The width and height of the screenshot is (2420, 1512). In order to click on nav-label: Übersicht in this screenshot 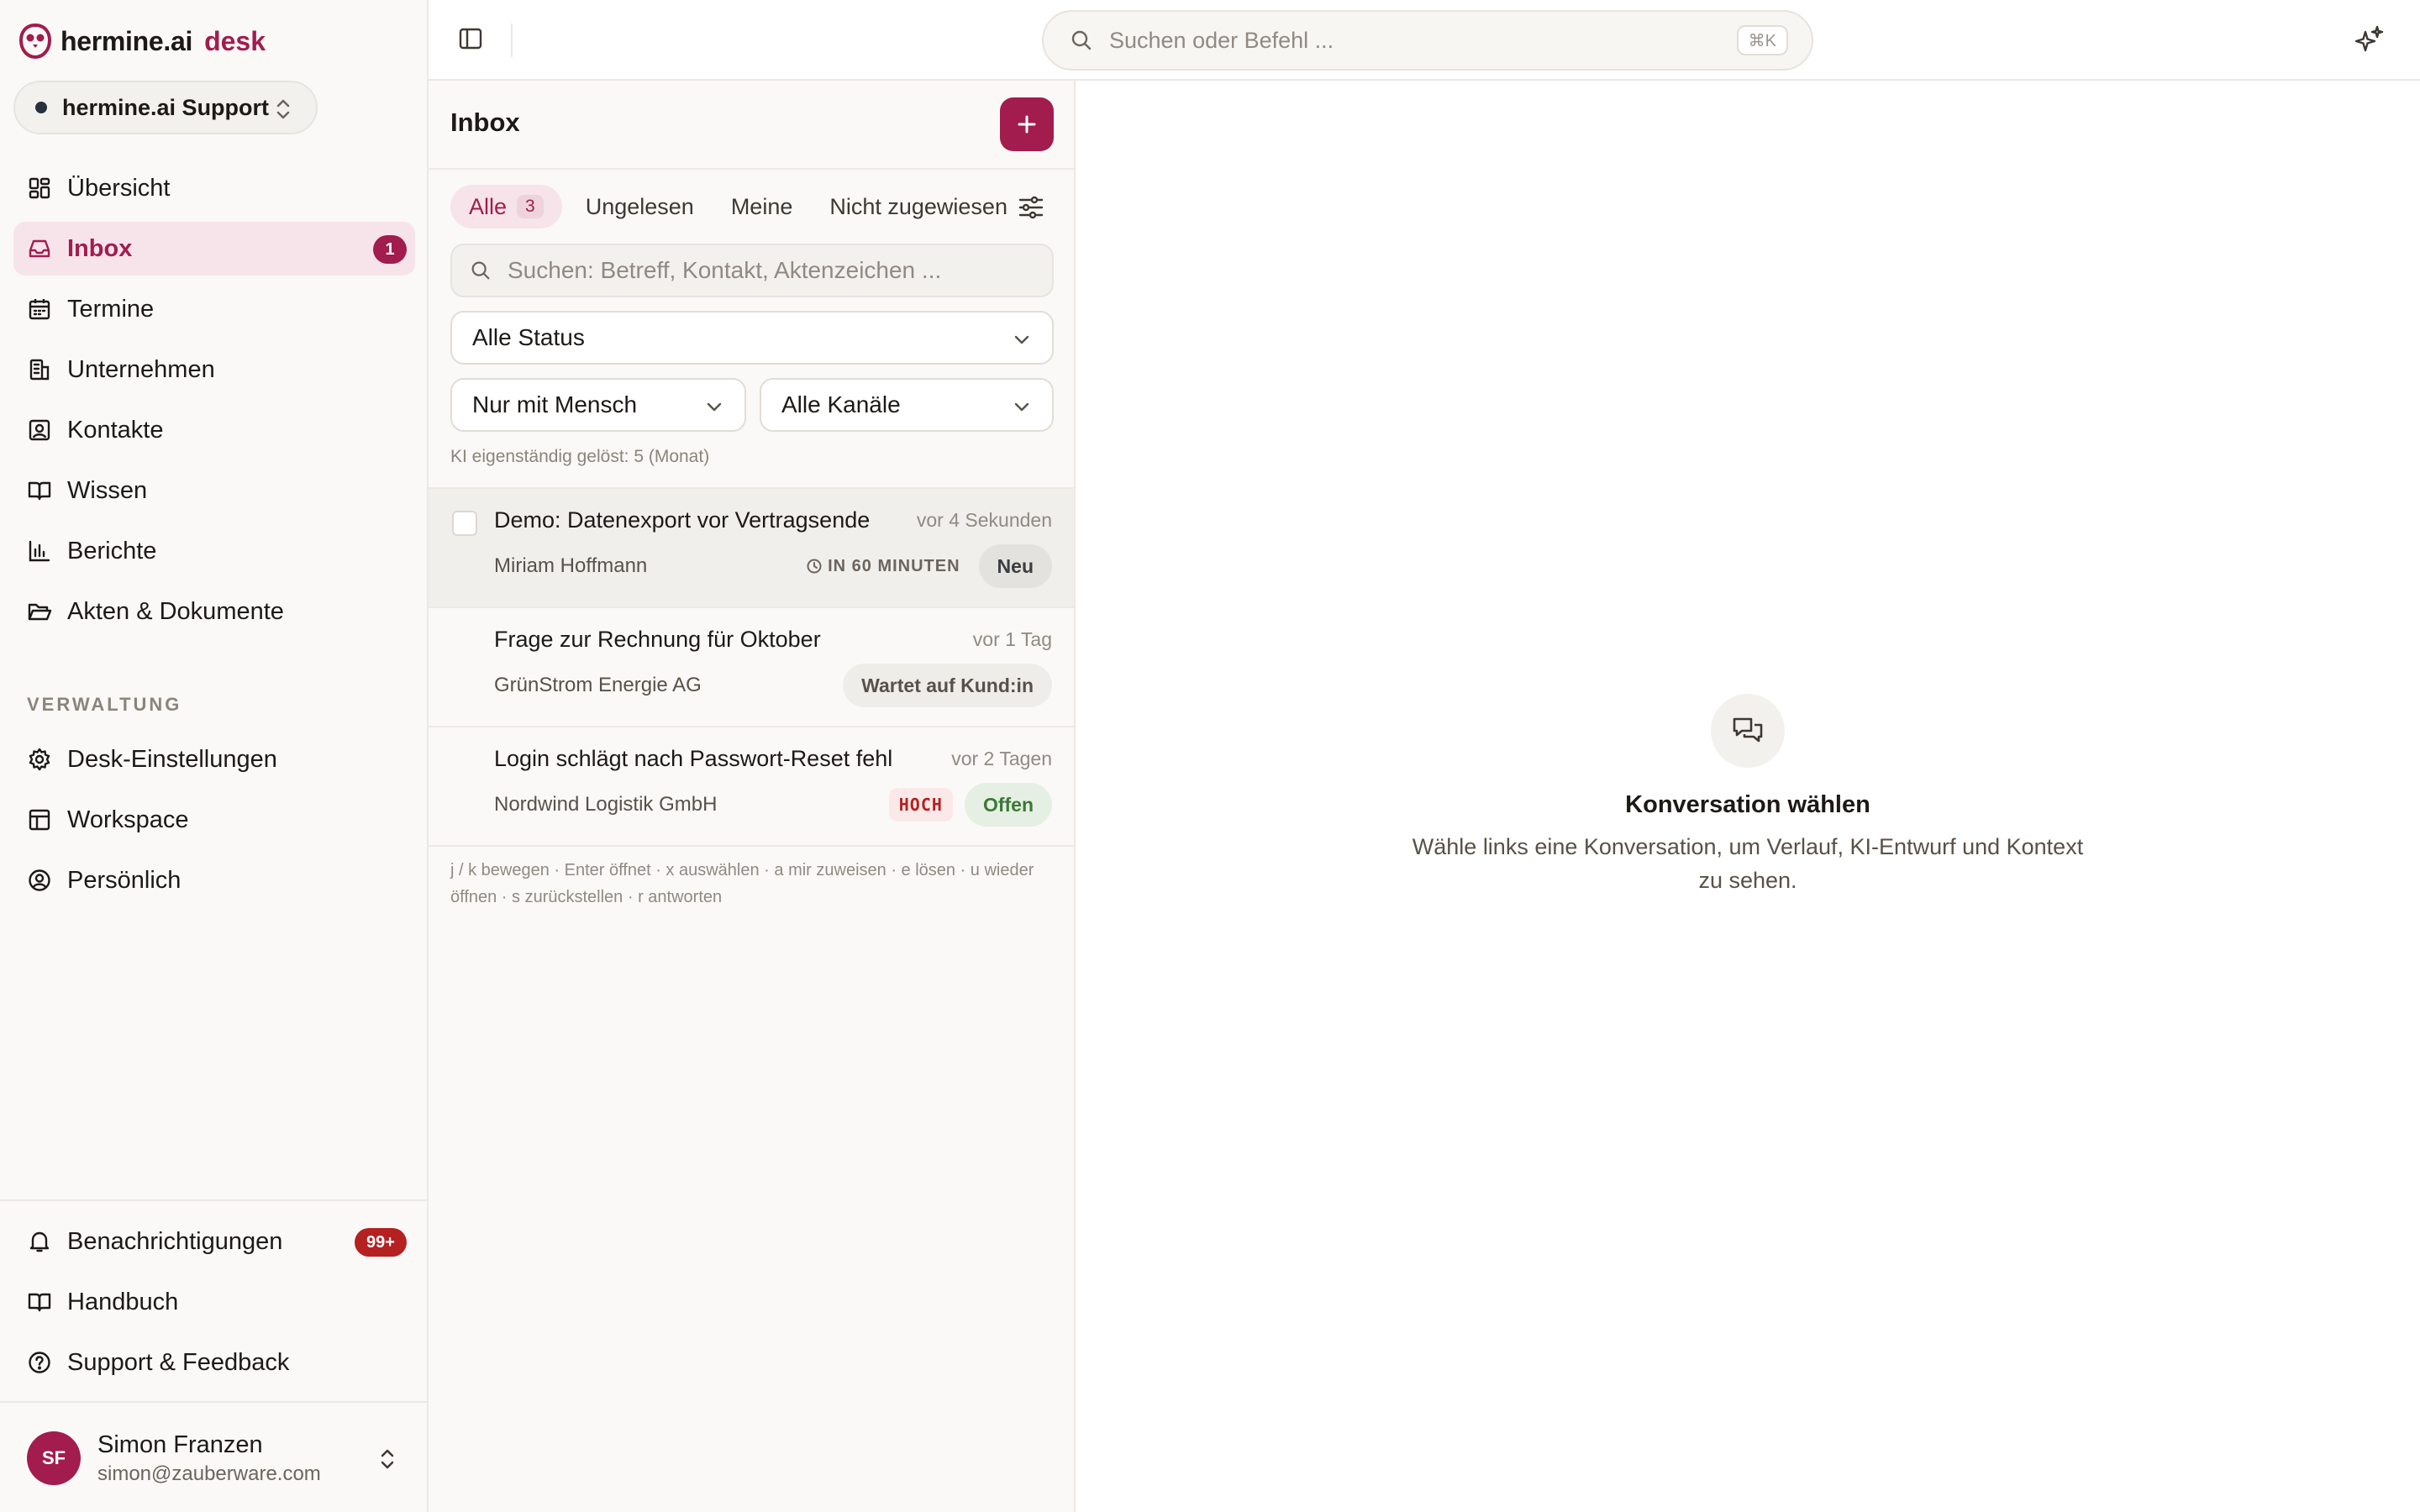, I will do `click(119, 188)`.